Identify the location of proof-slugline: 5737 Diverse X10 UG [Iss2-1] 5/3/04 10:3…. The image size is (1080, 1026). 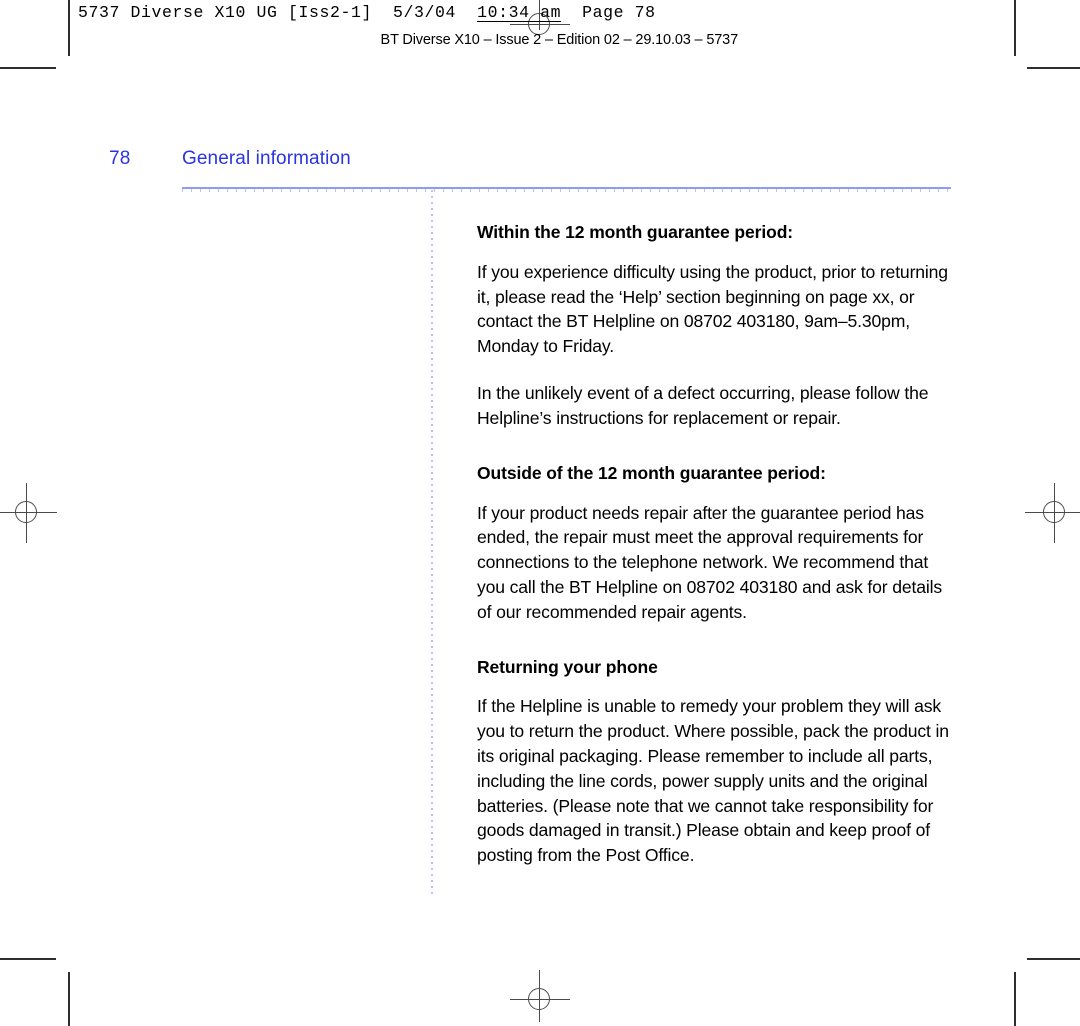
(367, 12).